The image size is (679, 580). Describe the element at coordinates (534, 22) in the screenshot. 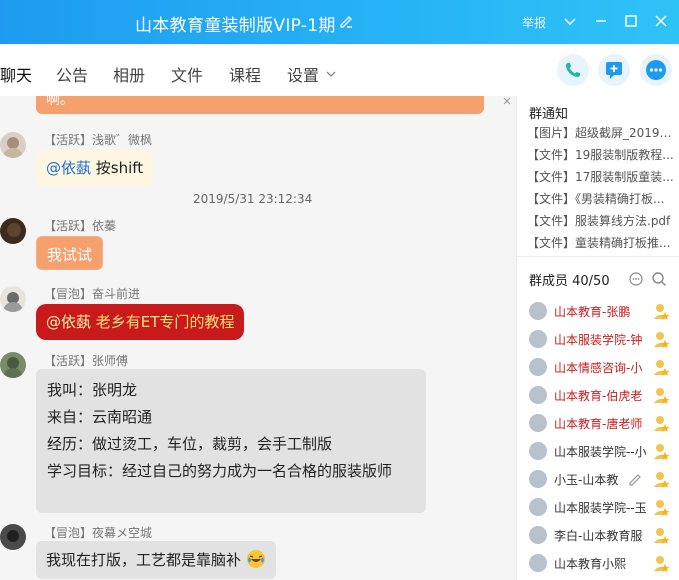

I see `report-button: 举报` at that location.